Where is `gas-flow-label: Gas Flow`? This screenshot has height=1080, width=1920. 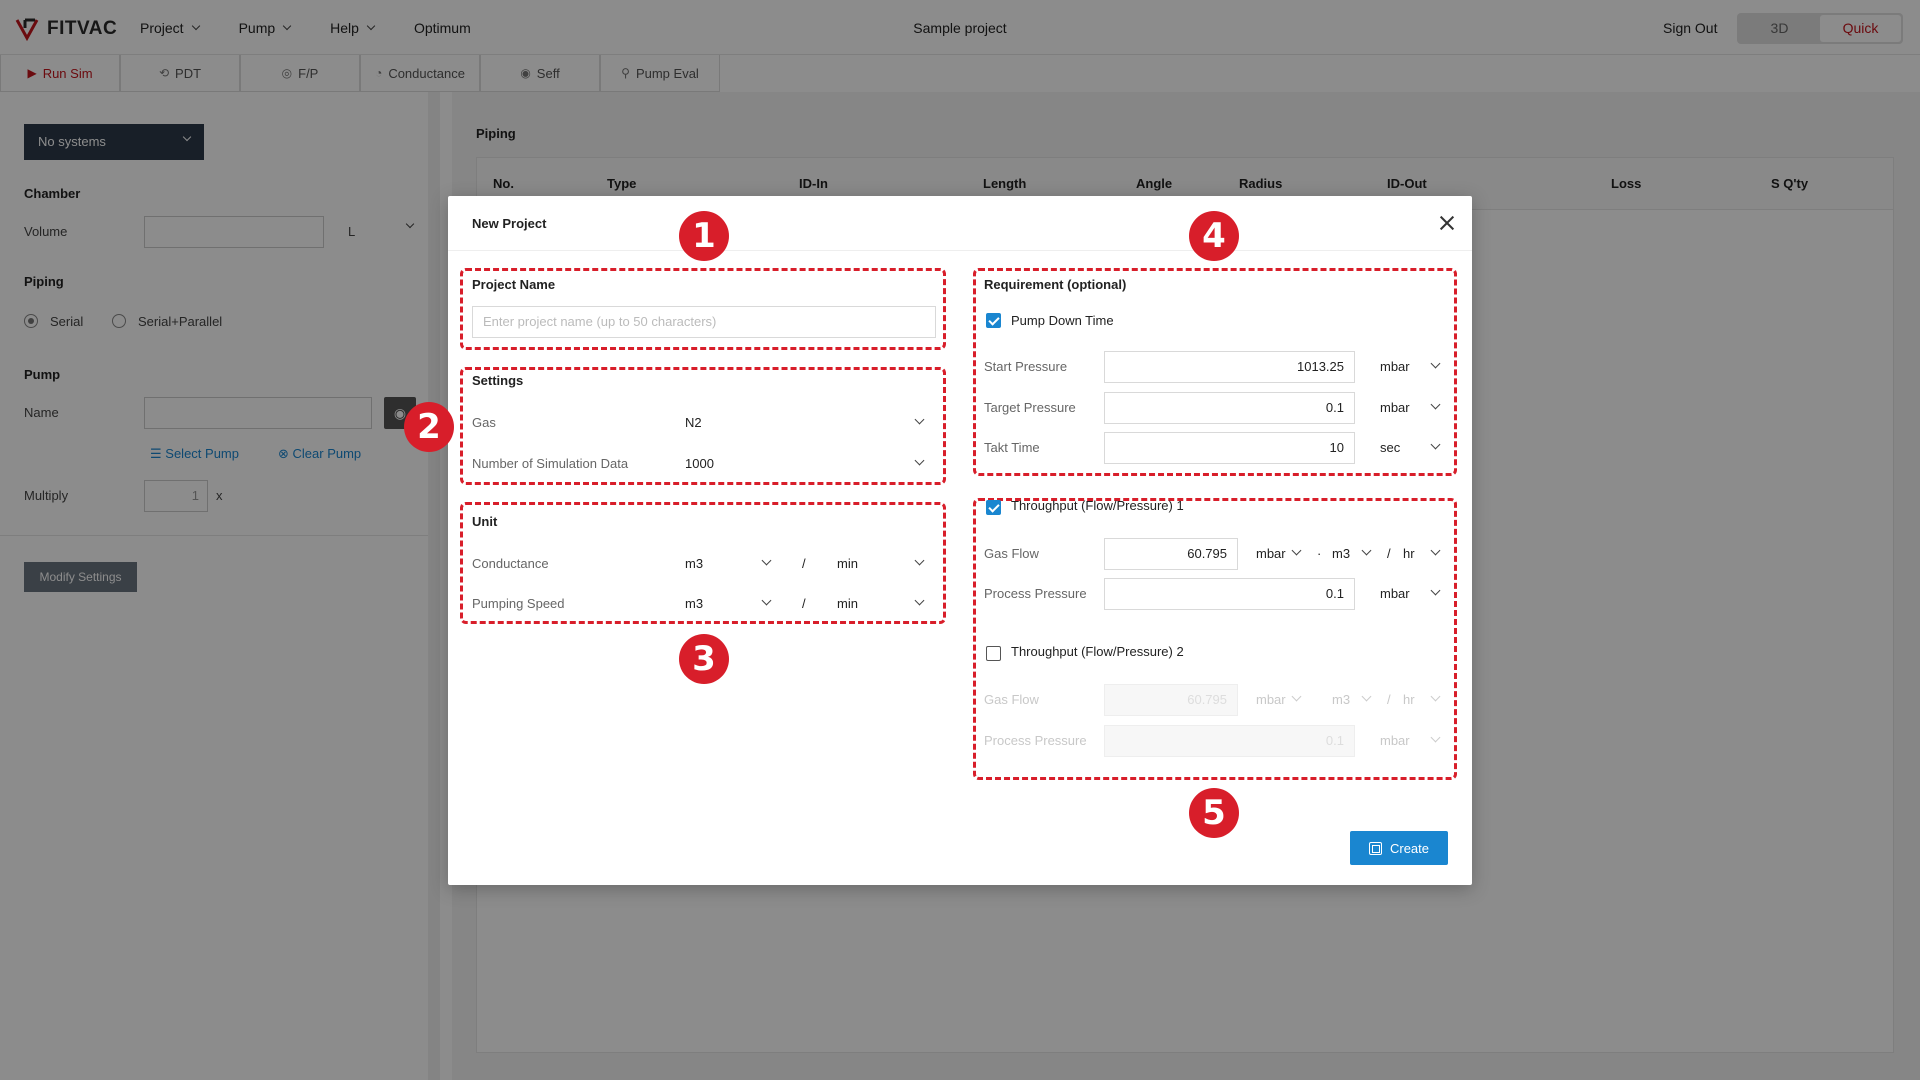 gas-flow-label: Gas Flow is located at coordinates (1011, 553).